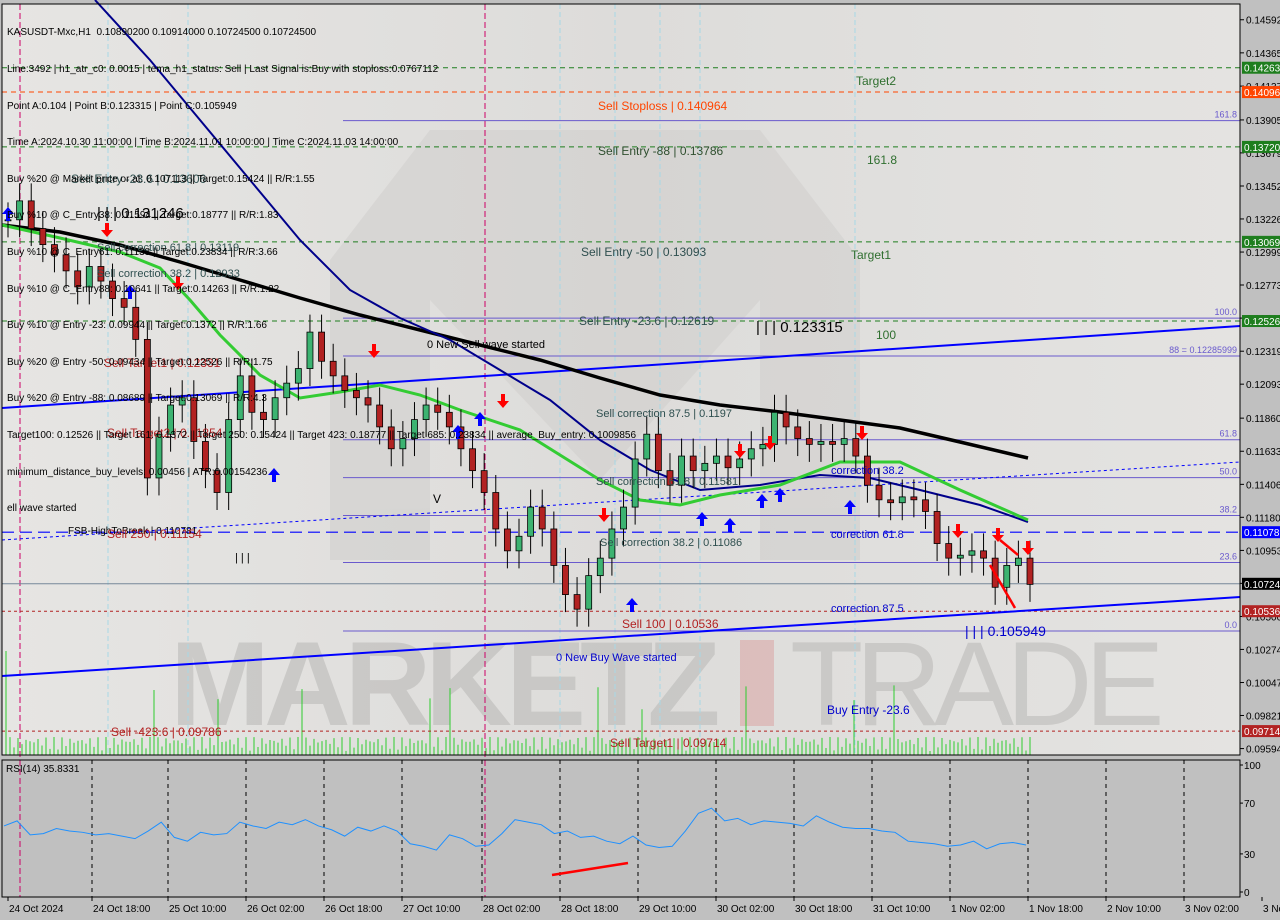  What do you see at coordinates (1250, 804) in the screenshot?
I see `rsi-tick-label: 70` at bounding box center [1250, 804].